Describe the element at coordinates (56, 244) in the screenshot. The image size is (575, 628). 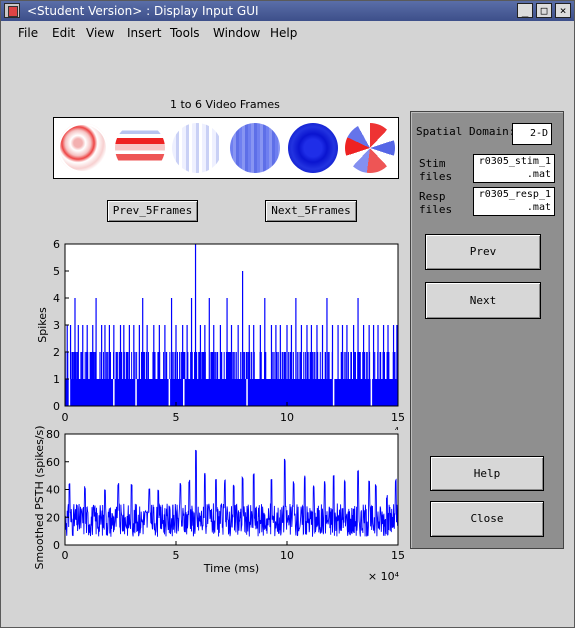
I see `spikes-y-tick-label: 6` at that location.